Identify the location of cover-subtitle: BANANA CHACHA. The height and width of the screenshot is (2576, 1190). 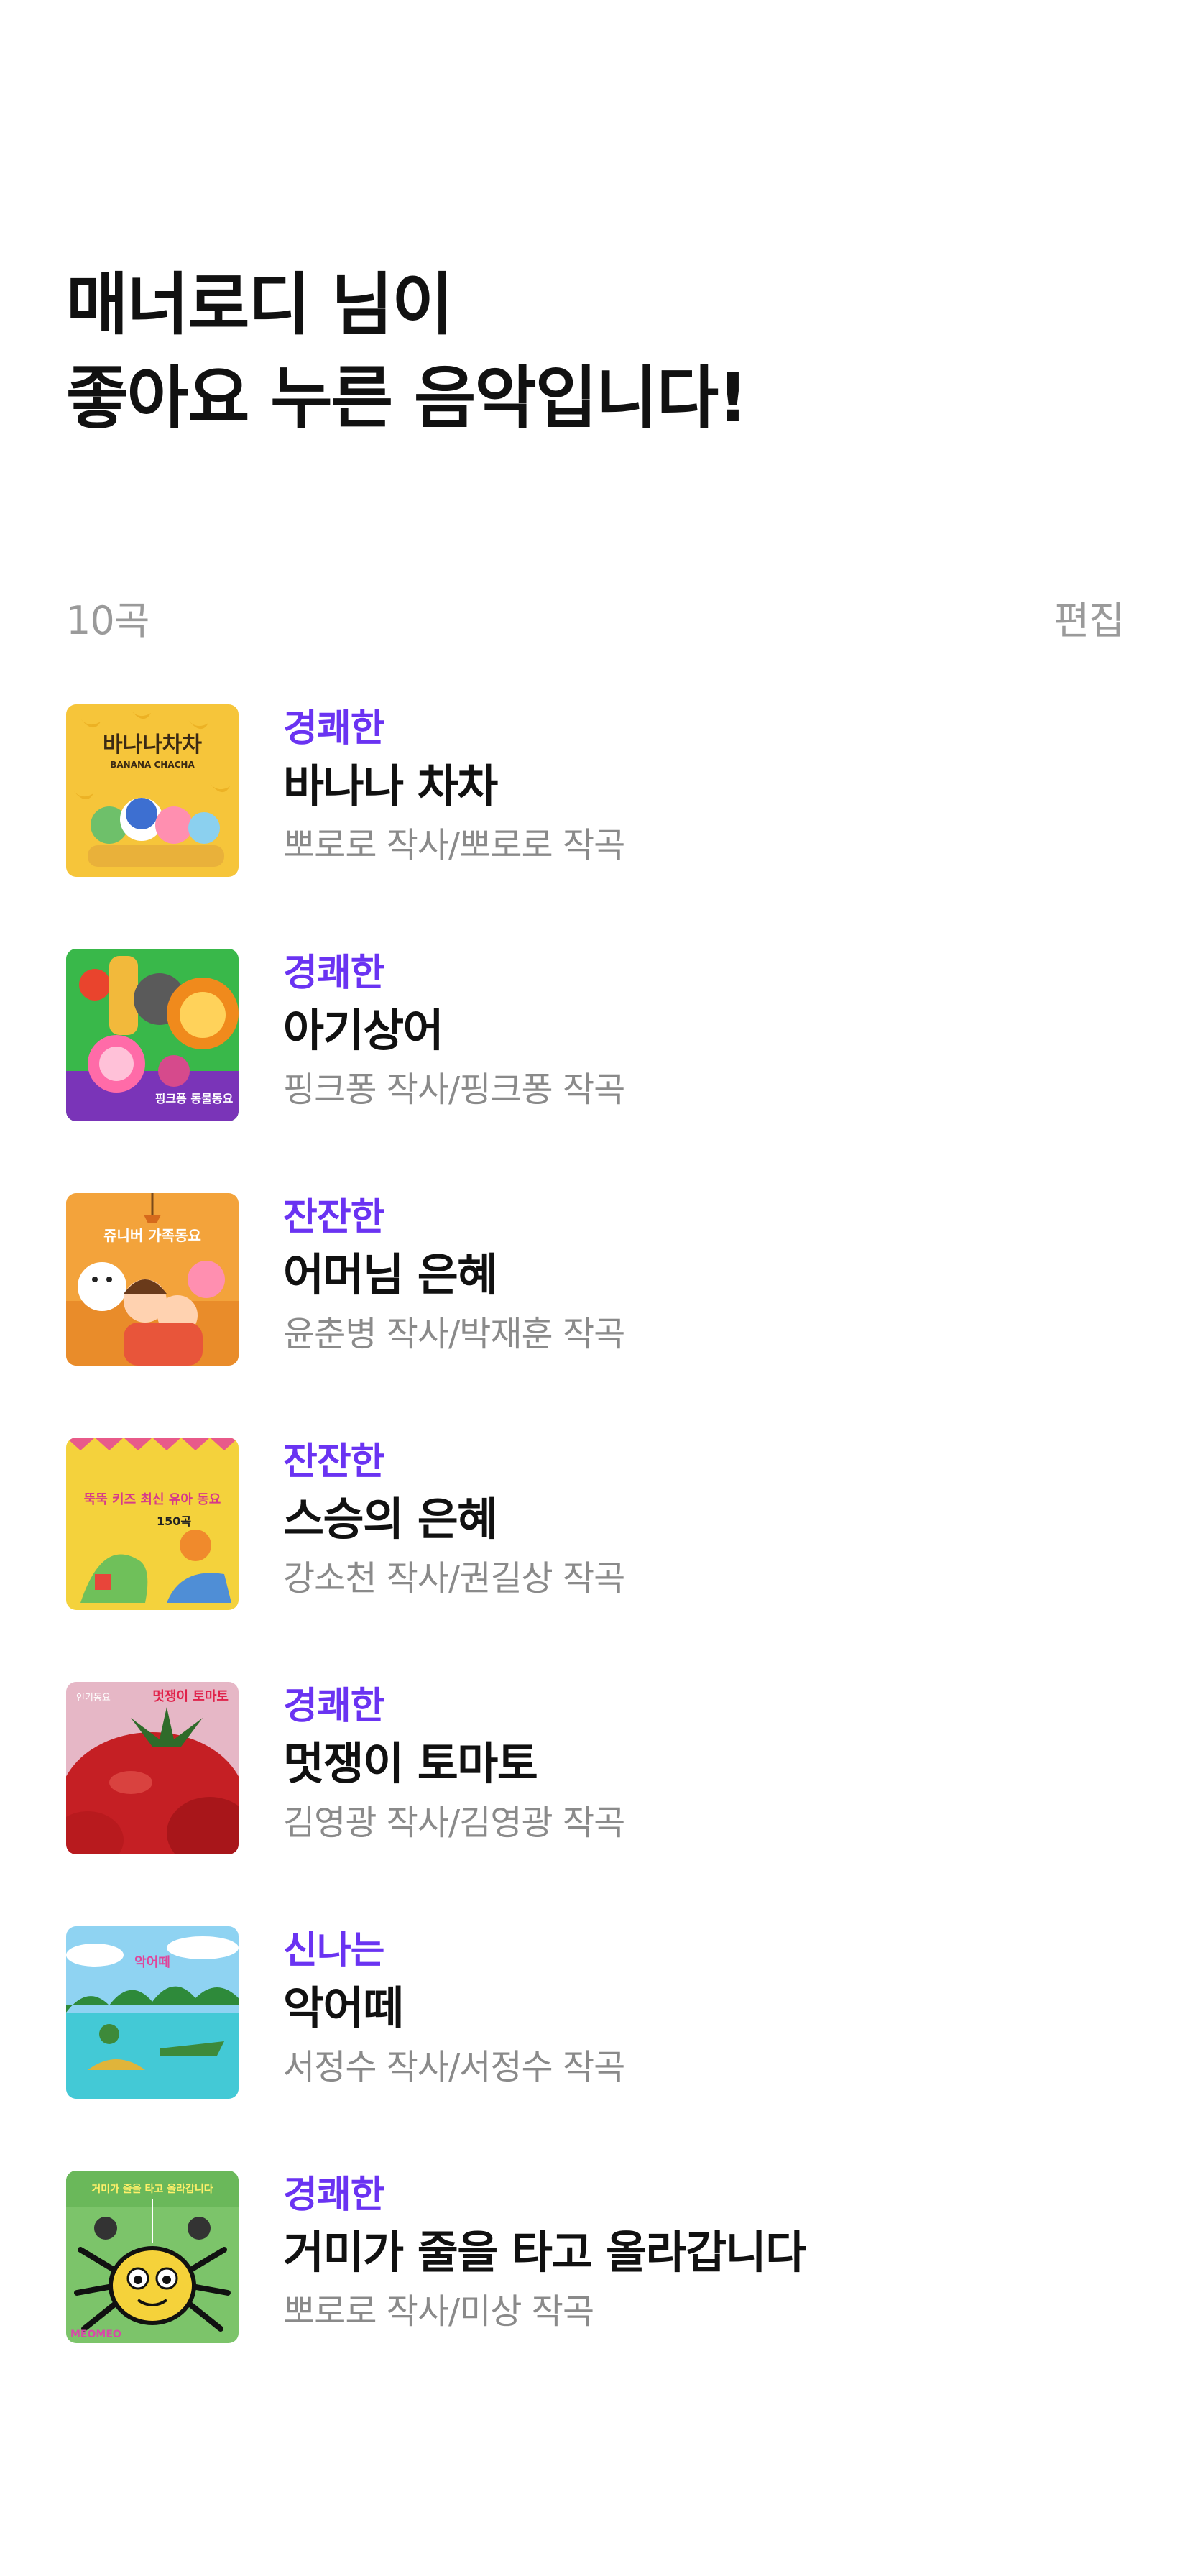
(152, 765).